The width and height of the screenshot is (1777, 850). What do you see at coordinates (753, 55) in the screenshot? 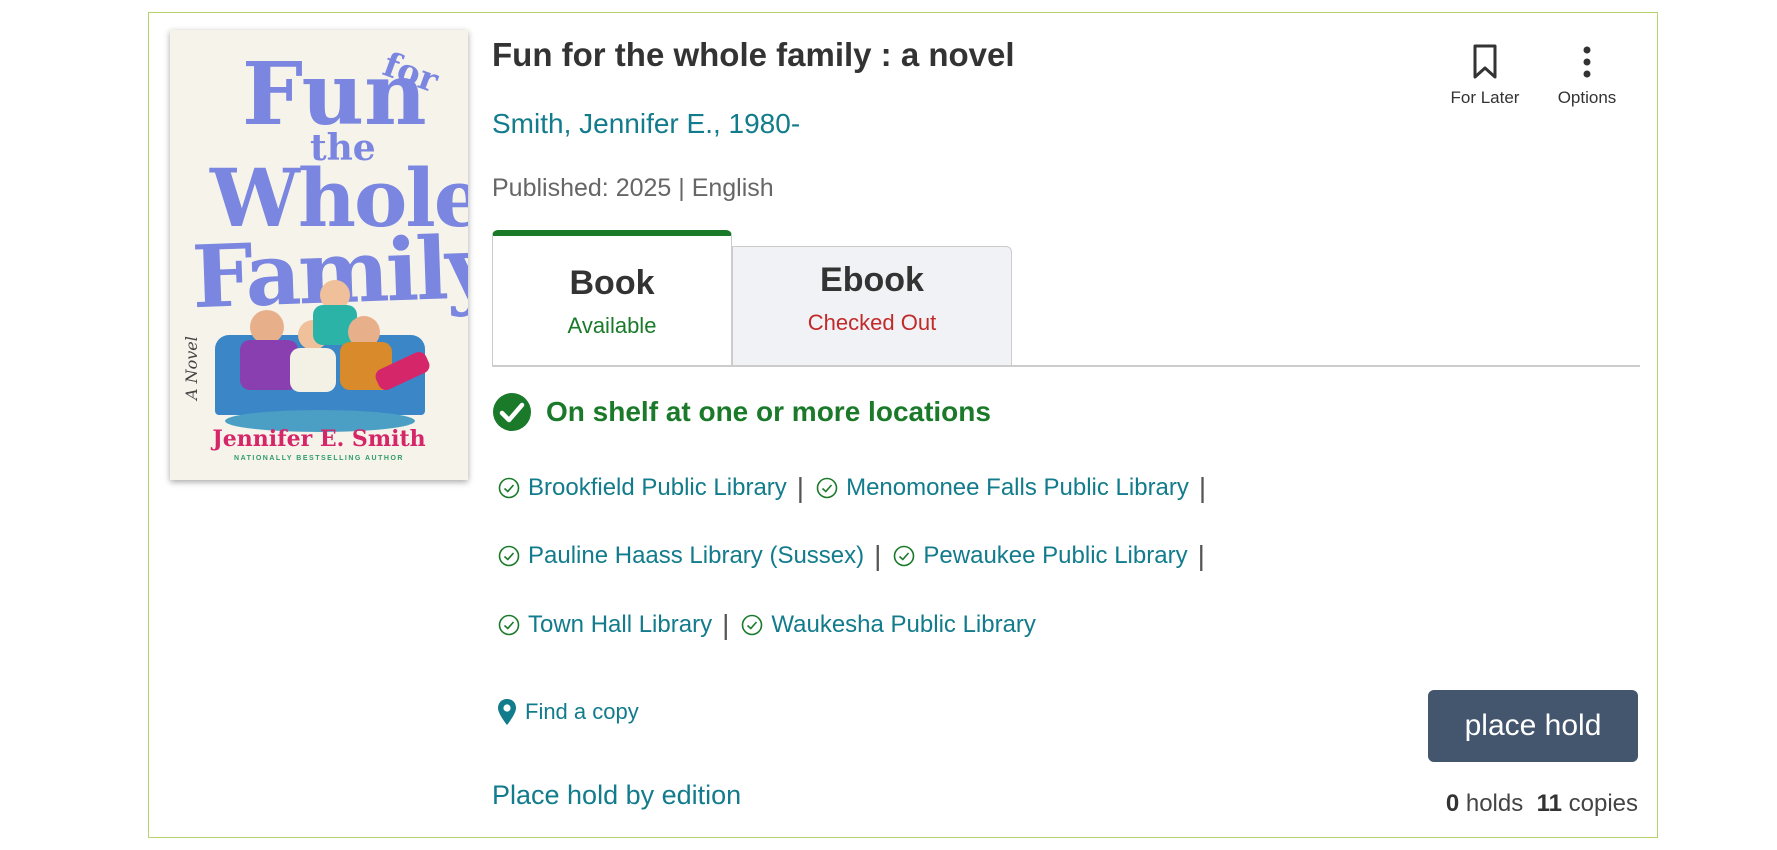
I see `book-title: Fun for the whole family : a novel` at bounding box center [753, 55].